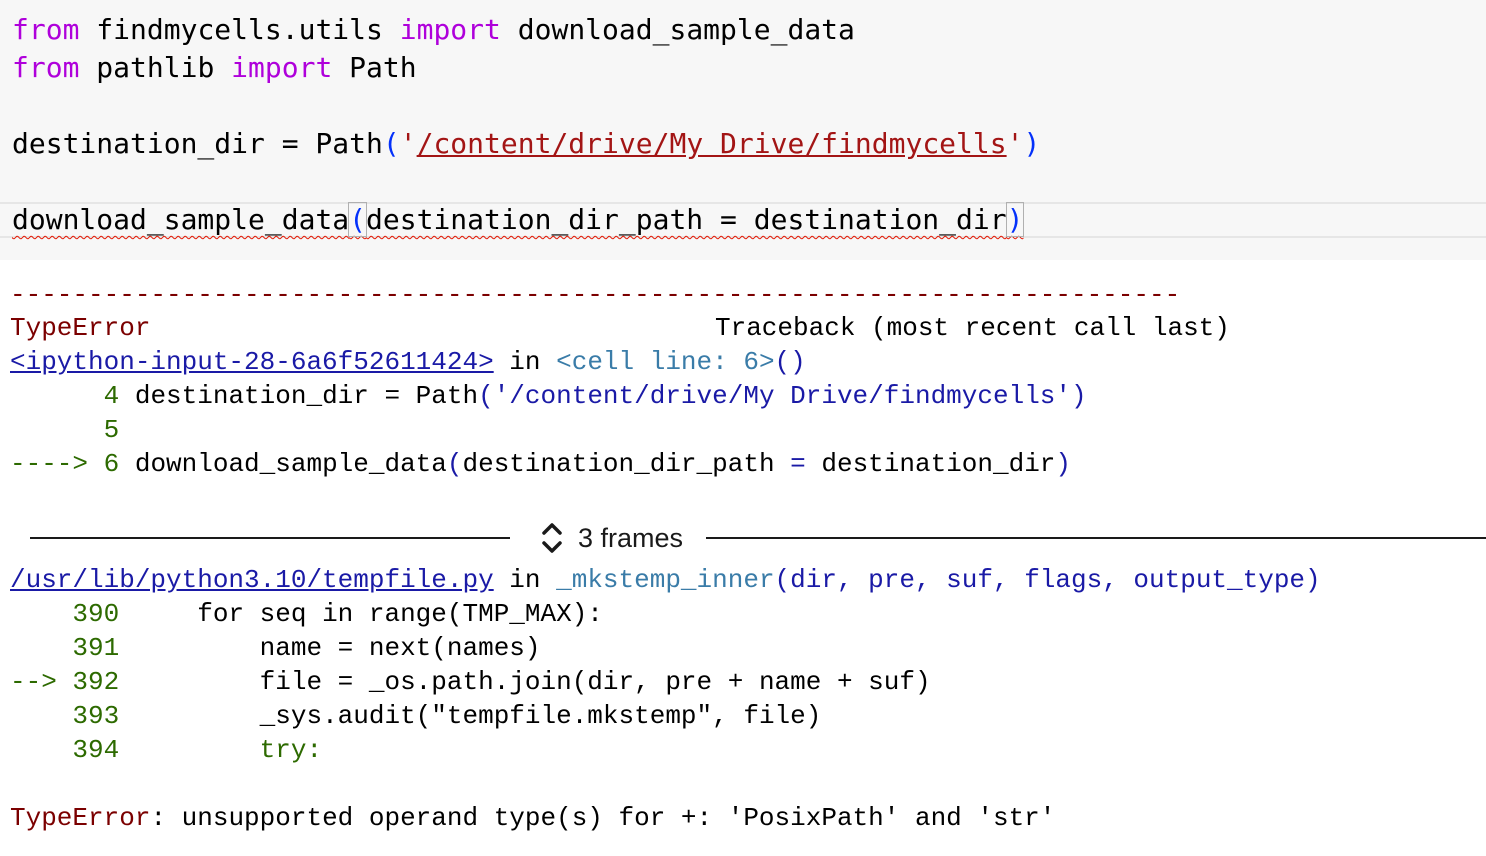 The width and height of the screenshot is (1486, 856). I want to click on frame-code-line: 5, so click(65, 430).